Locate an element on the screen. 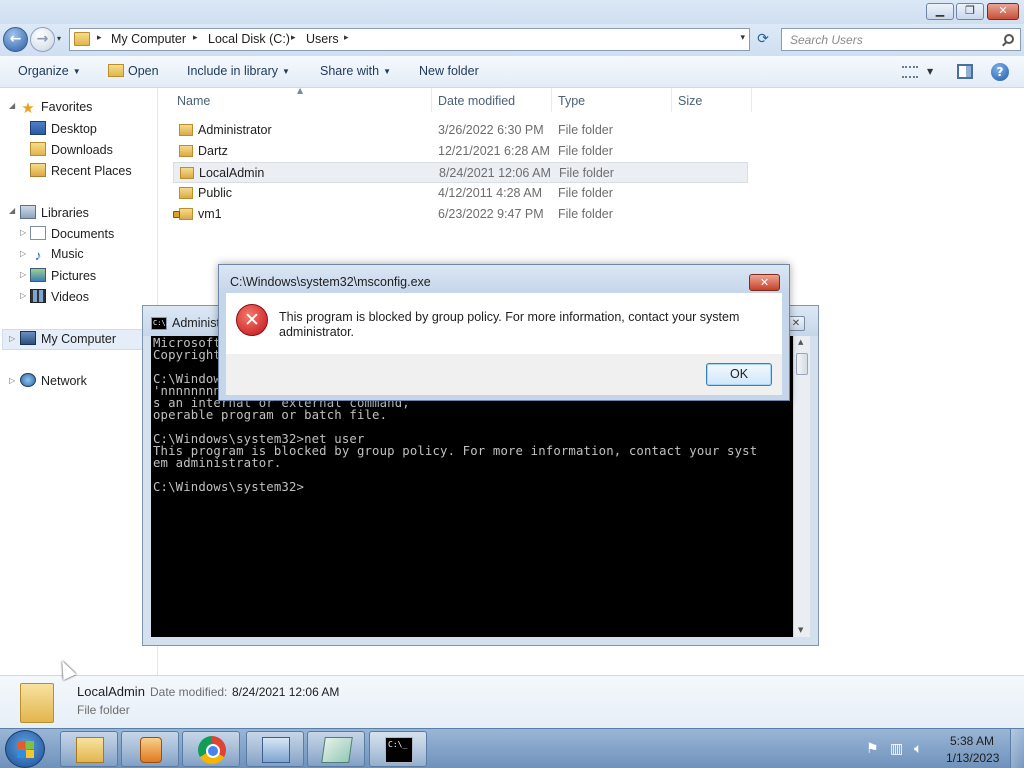  file-row: LocalAdmin 8/24/2021 12:06 AM File folder is located at coordinates (460, 172).